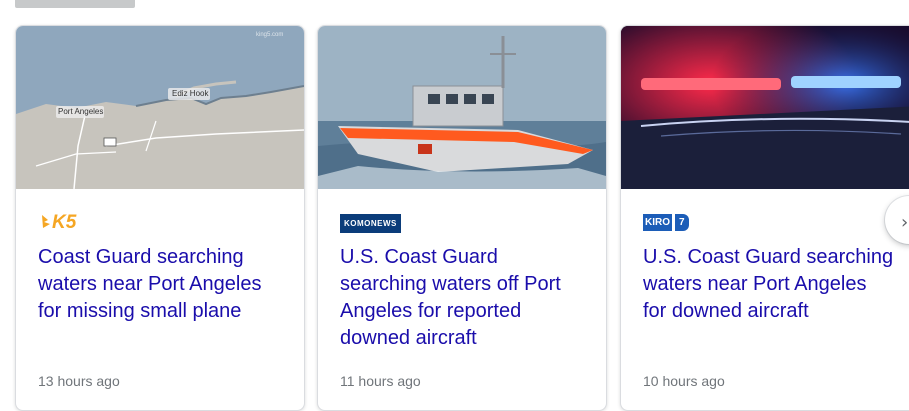 This screenshot has width=909, height=411. What do you see at coordinates (905, 222) in the screenshot?
I see `chevron-right-icon: ›` at bounding box center [905, 222].